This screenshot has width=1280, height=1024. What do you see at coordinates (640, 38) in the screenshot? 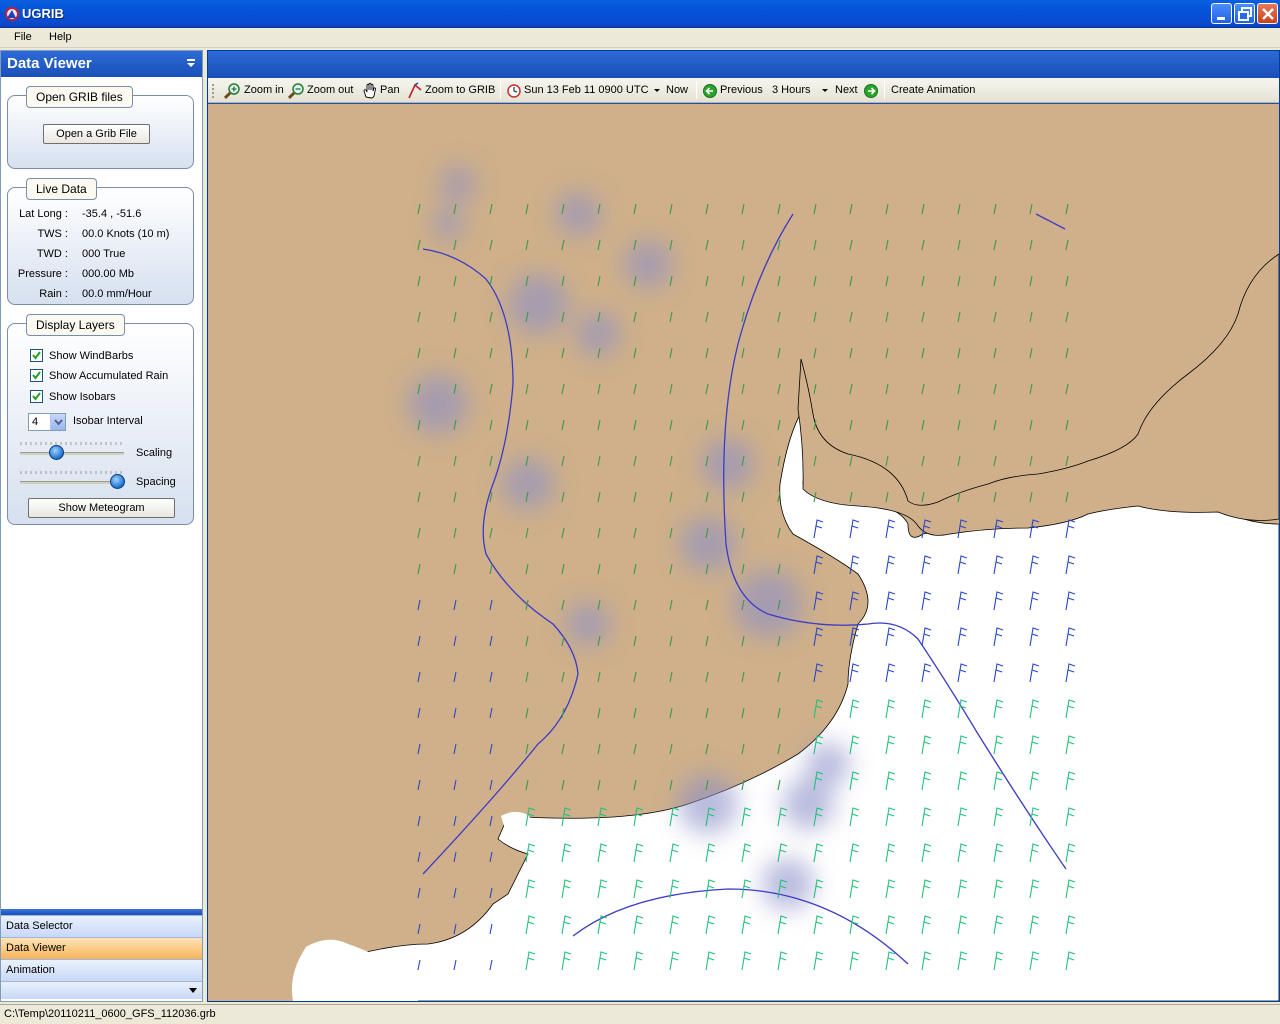
I see `menu-bar: File Help` at bounding box center [640, 38].